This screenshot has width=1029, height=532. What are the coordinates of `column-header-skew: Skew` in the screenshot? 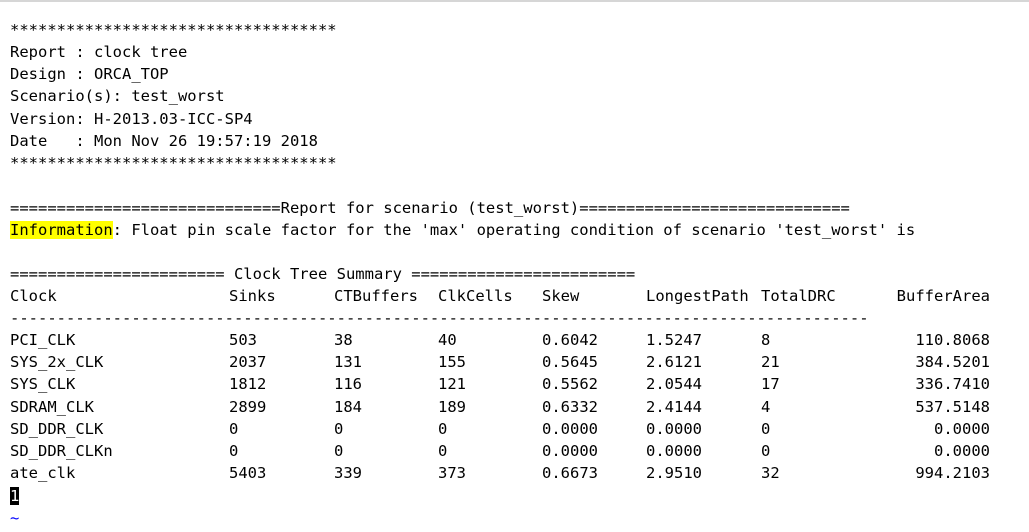 It's located at (561, 296).